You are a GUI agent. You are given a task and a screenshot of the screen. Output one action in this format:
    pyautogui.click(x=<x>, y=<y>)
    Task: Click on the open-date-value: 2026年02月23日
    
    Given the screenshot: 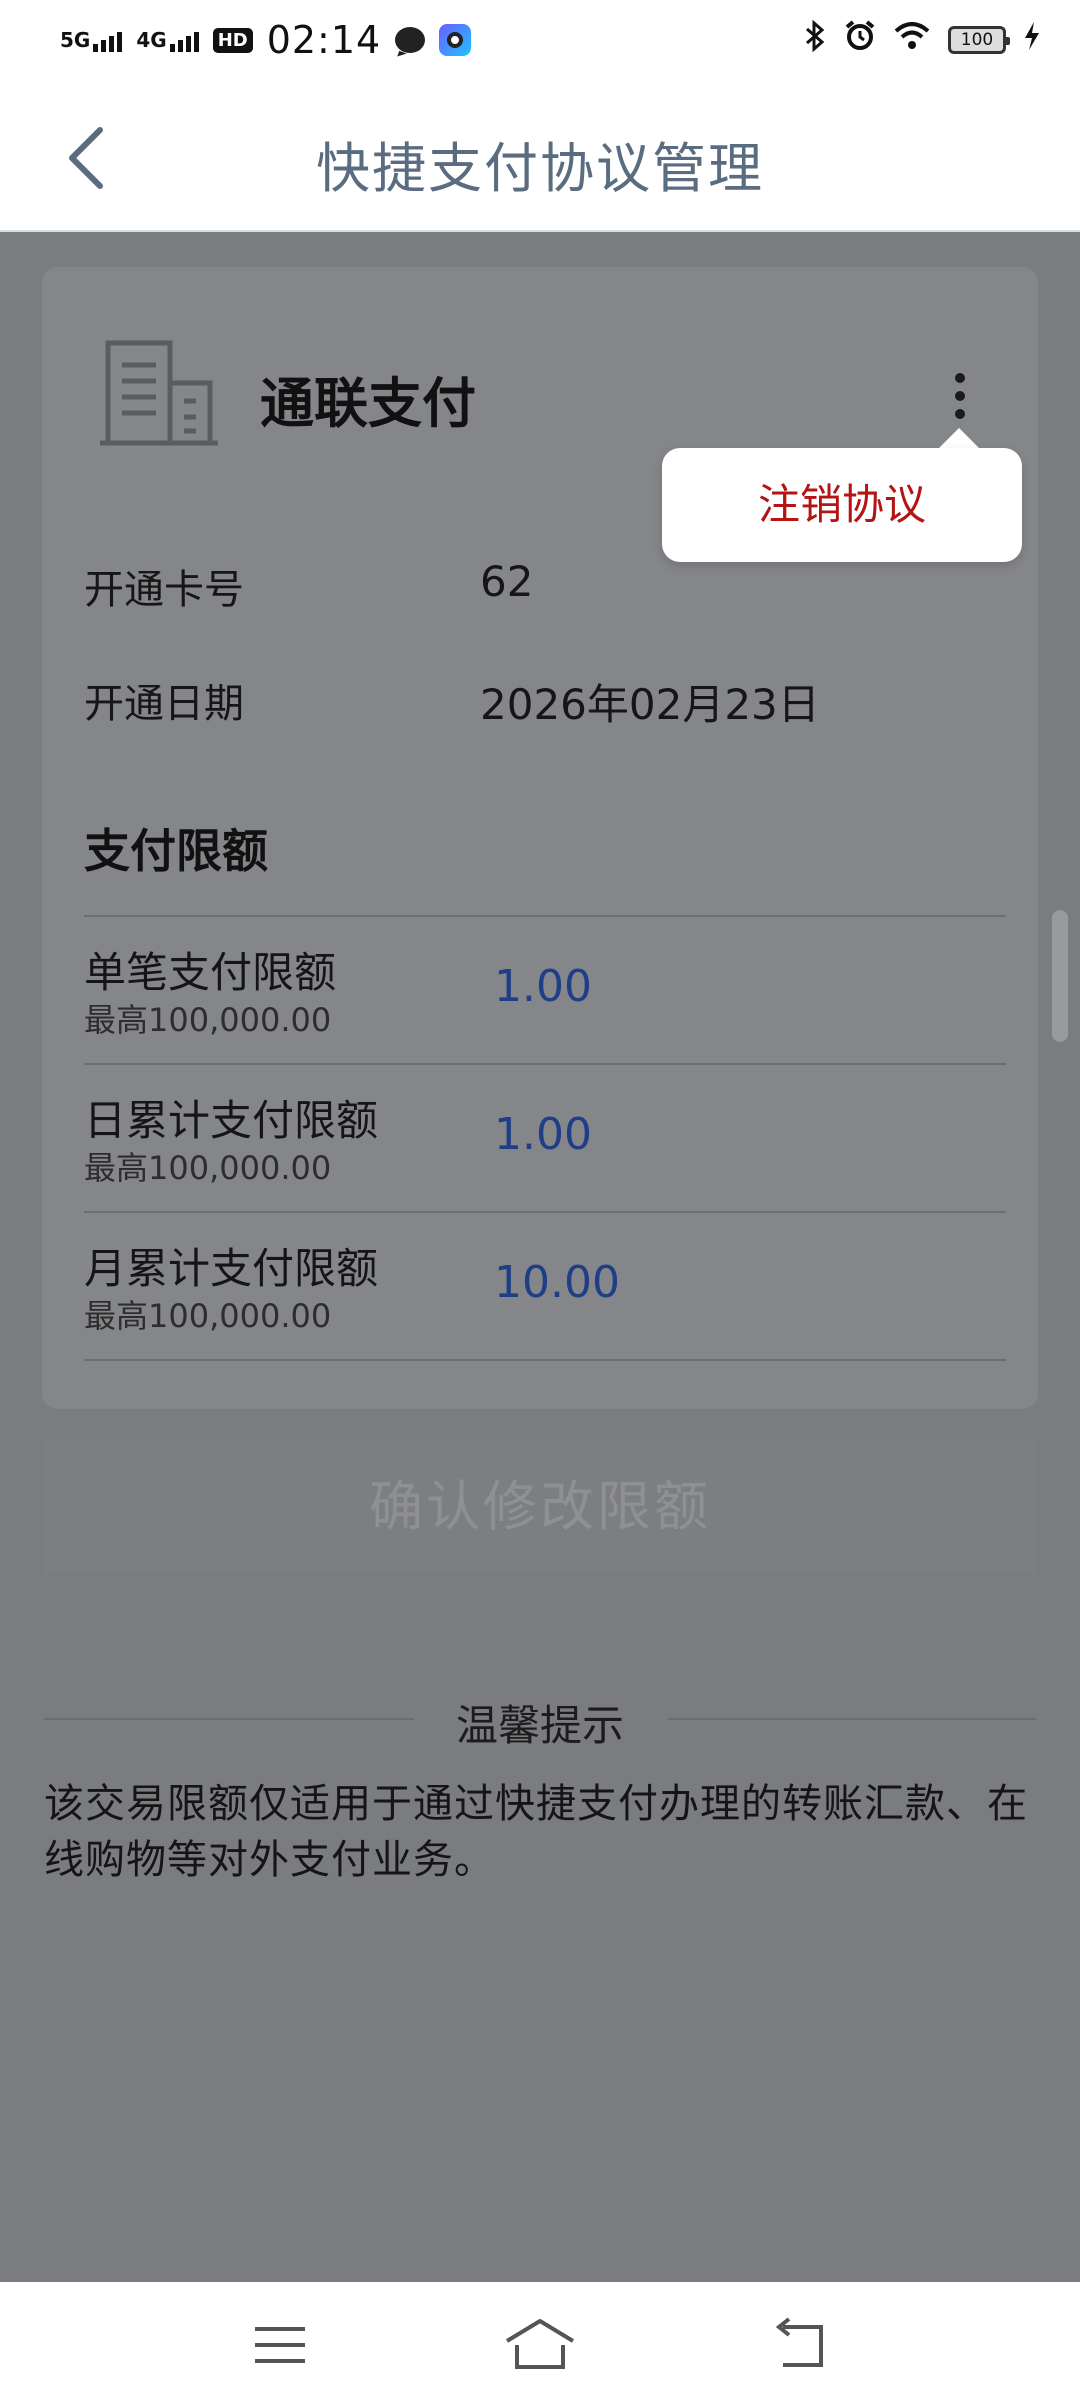 What is the action you would take?
    pyautogui.click(x=650, y=704)
    